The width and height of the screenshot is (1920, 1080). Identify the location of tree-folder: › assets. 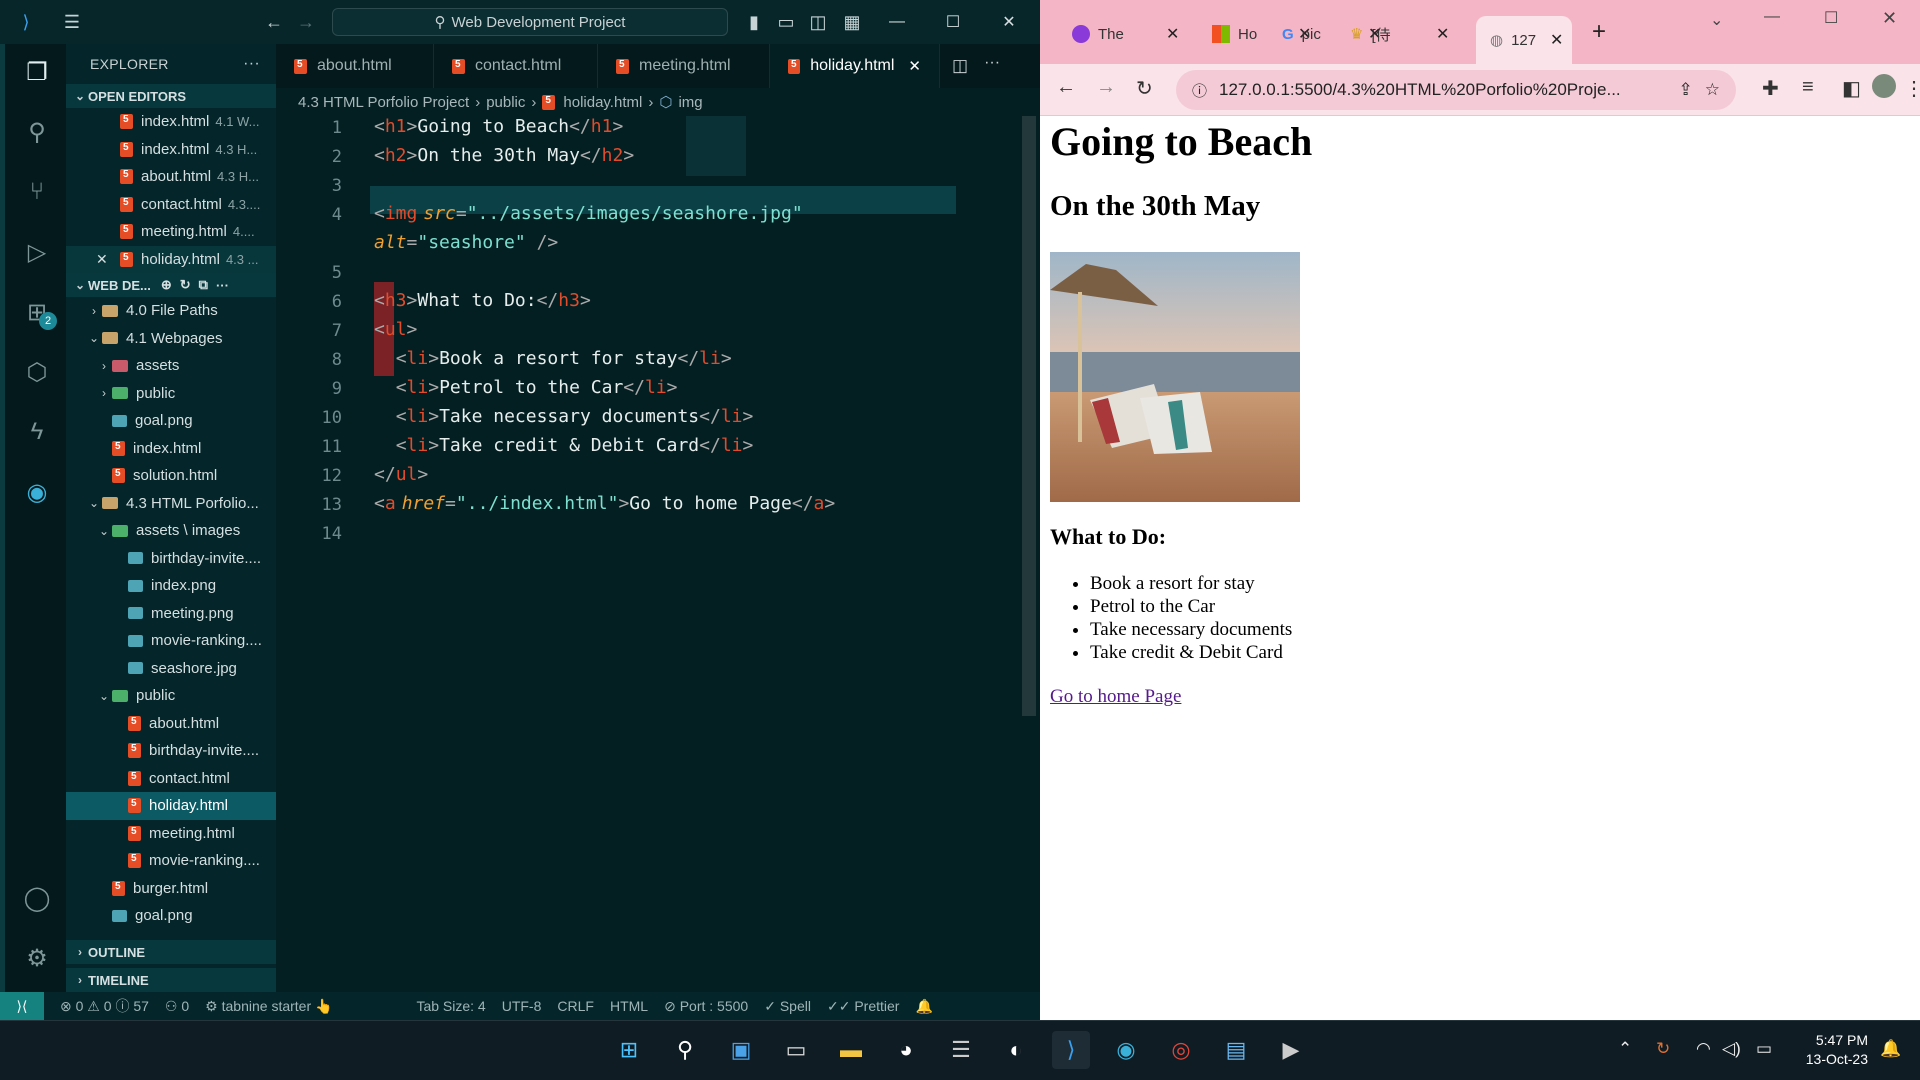
(171, 366).